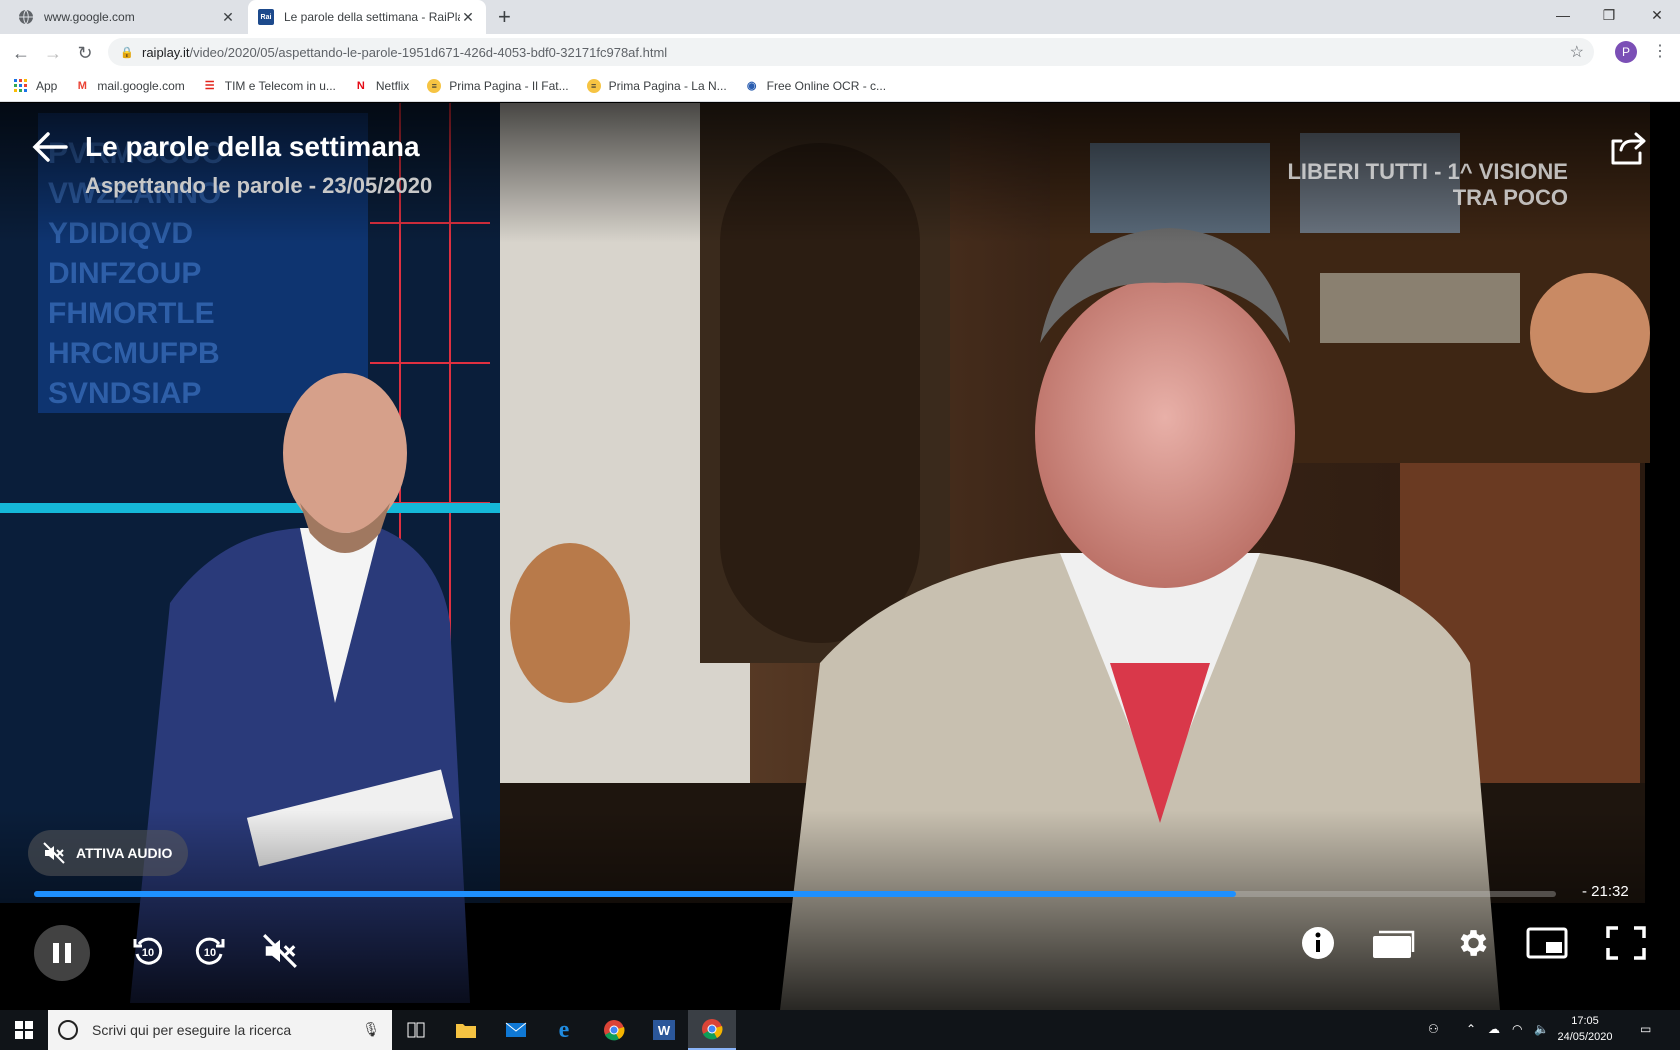 Image resolution: width=1680 pixels, height=1050 pixels. I want to click on reload-icon: ↻, so click(85, 53).